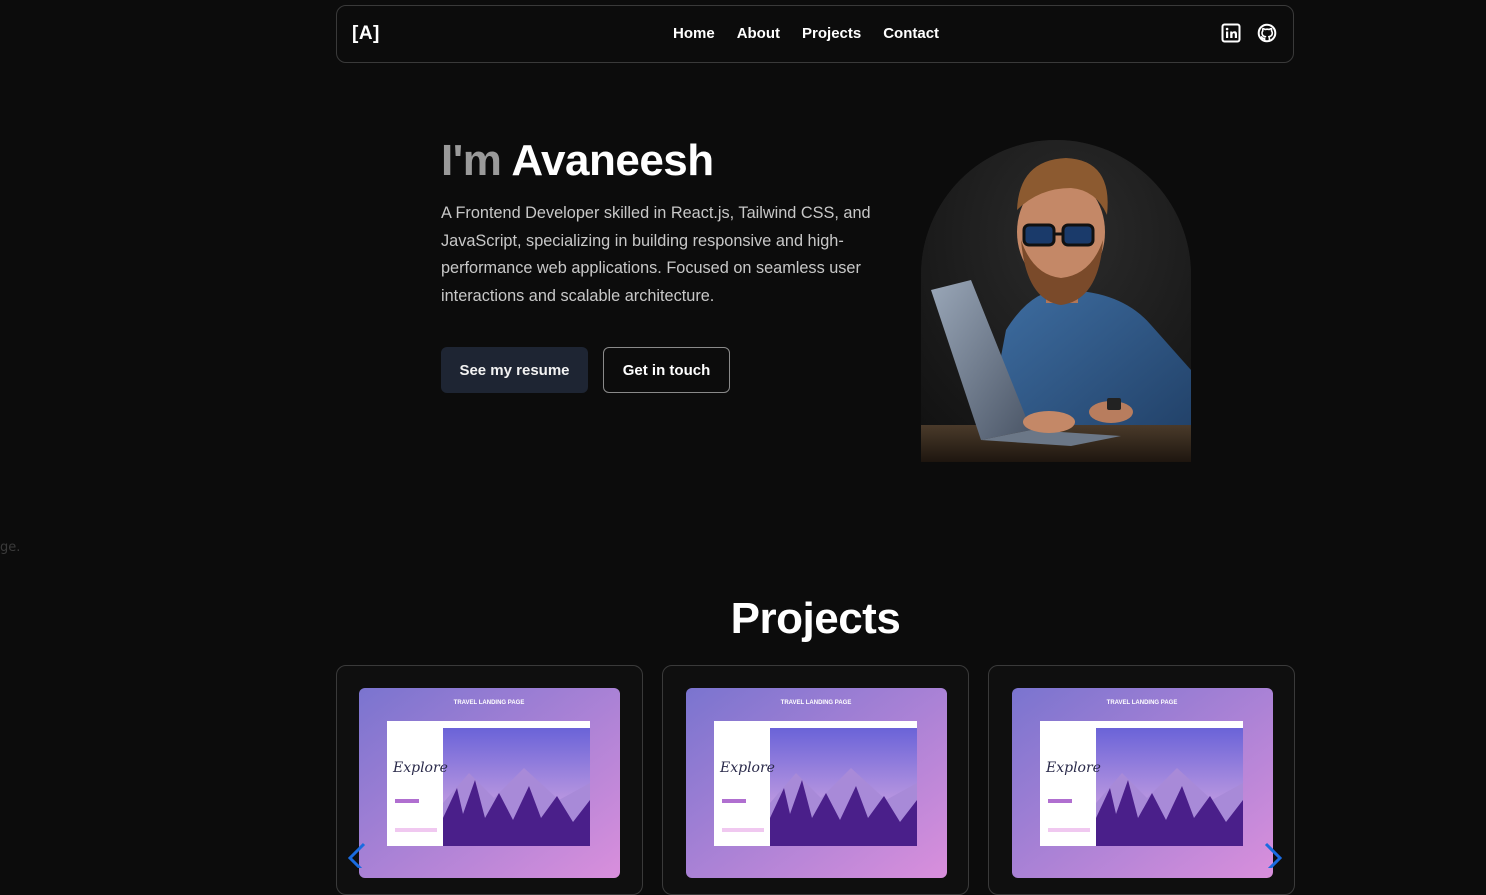 Image resolution: width=1486 pixels, height=895 pixels. I want to click on projects-heading: Projects, so click(815, 618).